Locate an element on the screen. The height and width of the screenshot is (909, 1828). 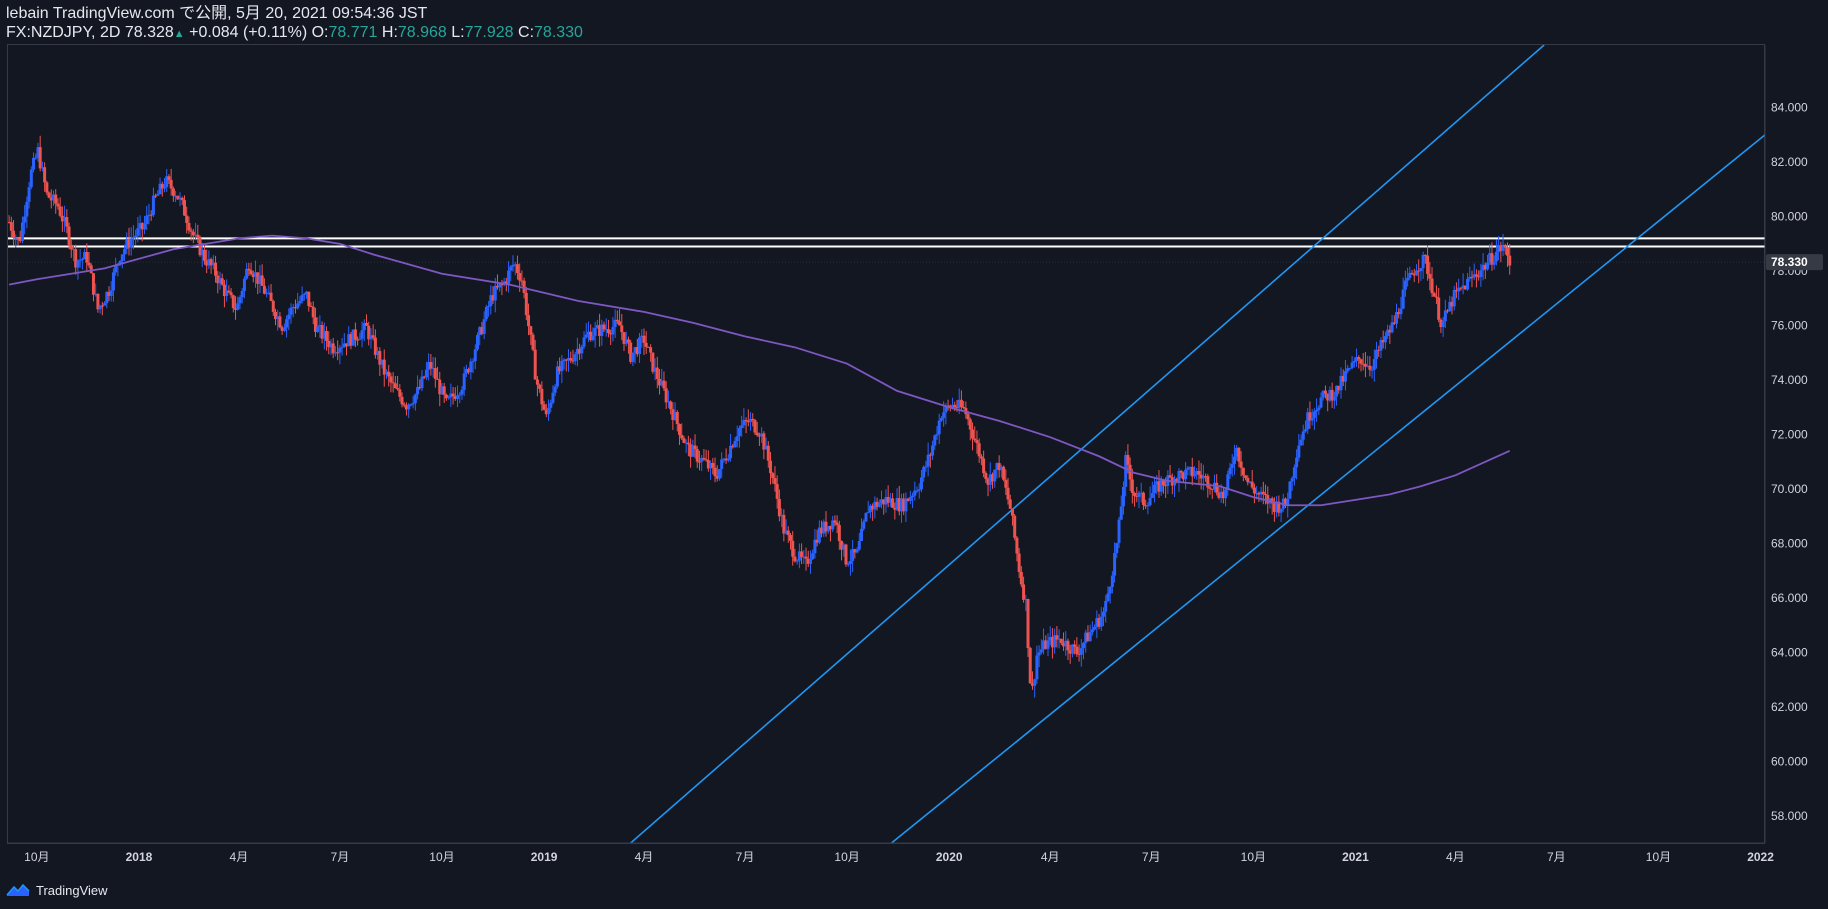
time-tick-label: 2021 is located at coordinates (1355, 857).